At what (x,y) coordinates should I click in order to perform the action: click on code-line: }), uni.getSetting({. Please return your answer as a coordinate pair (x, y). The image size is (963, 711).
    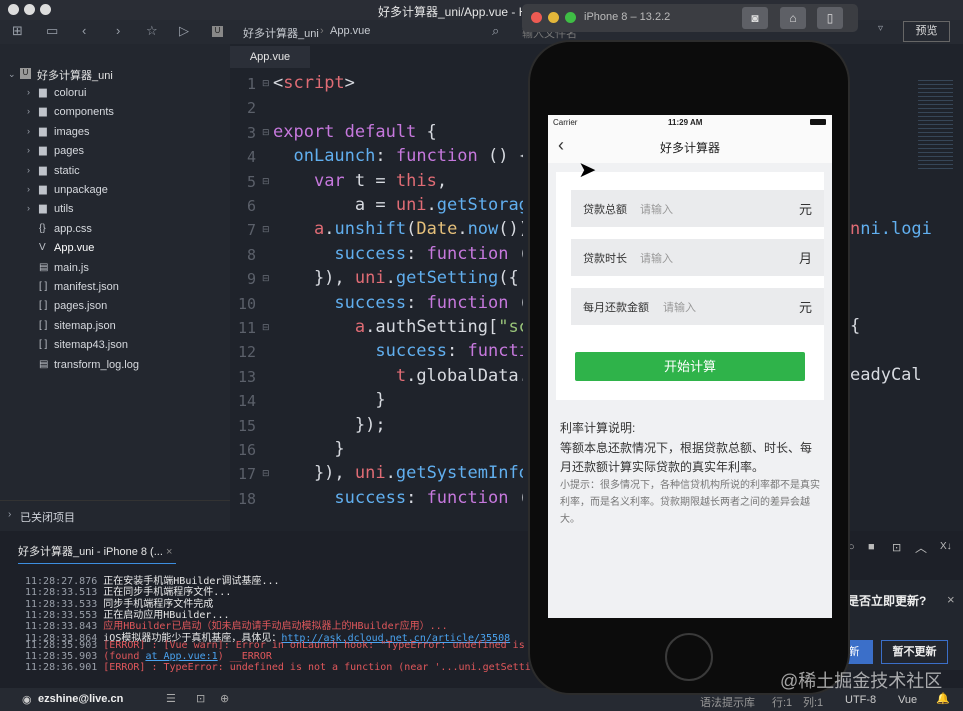
    Looking at the image, I should click on (398, 278).